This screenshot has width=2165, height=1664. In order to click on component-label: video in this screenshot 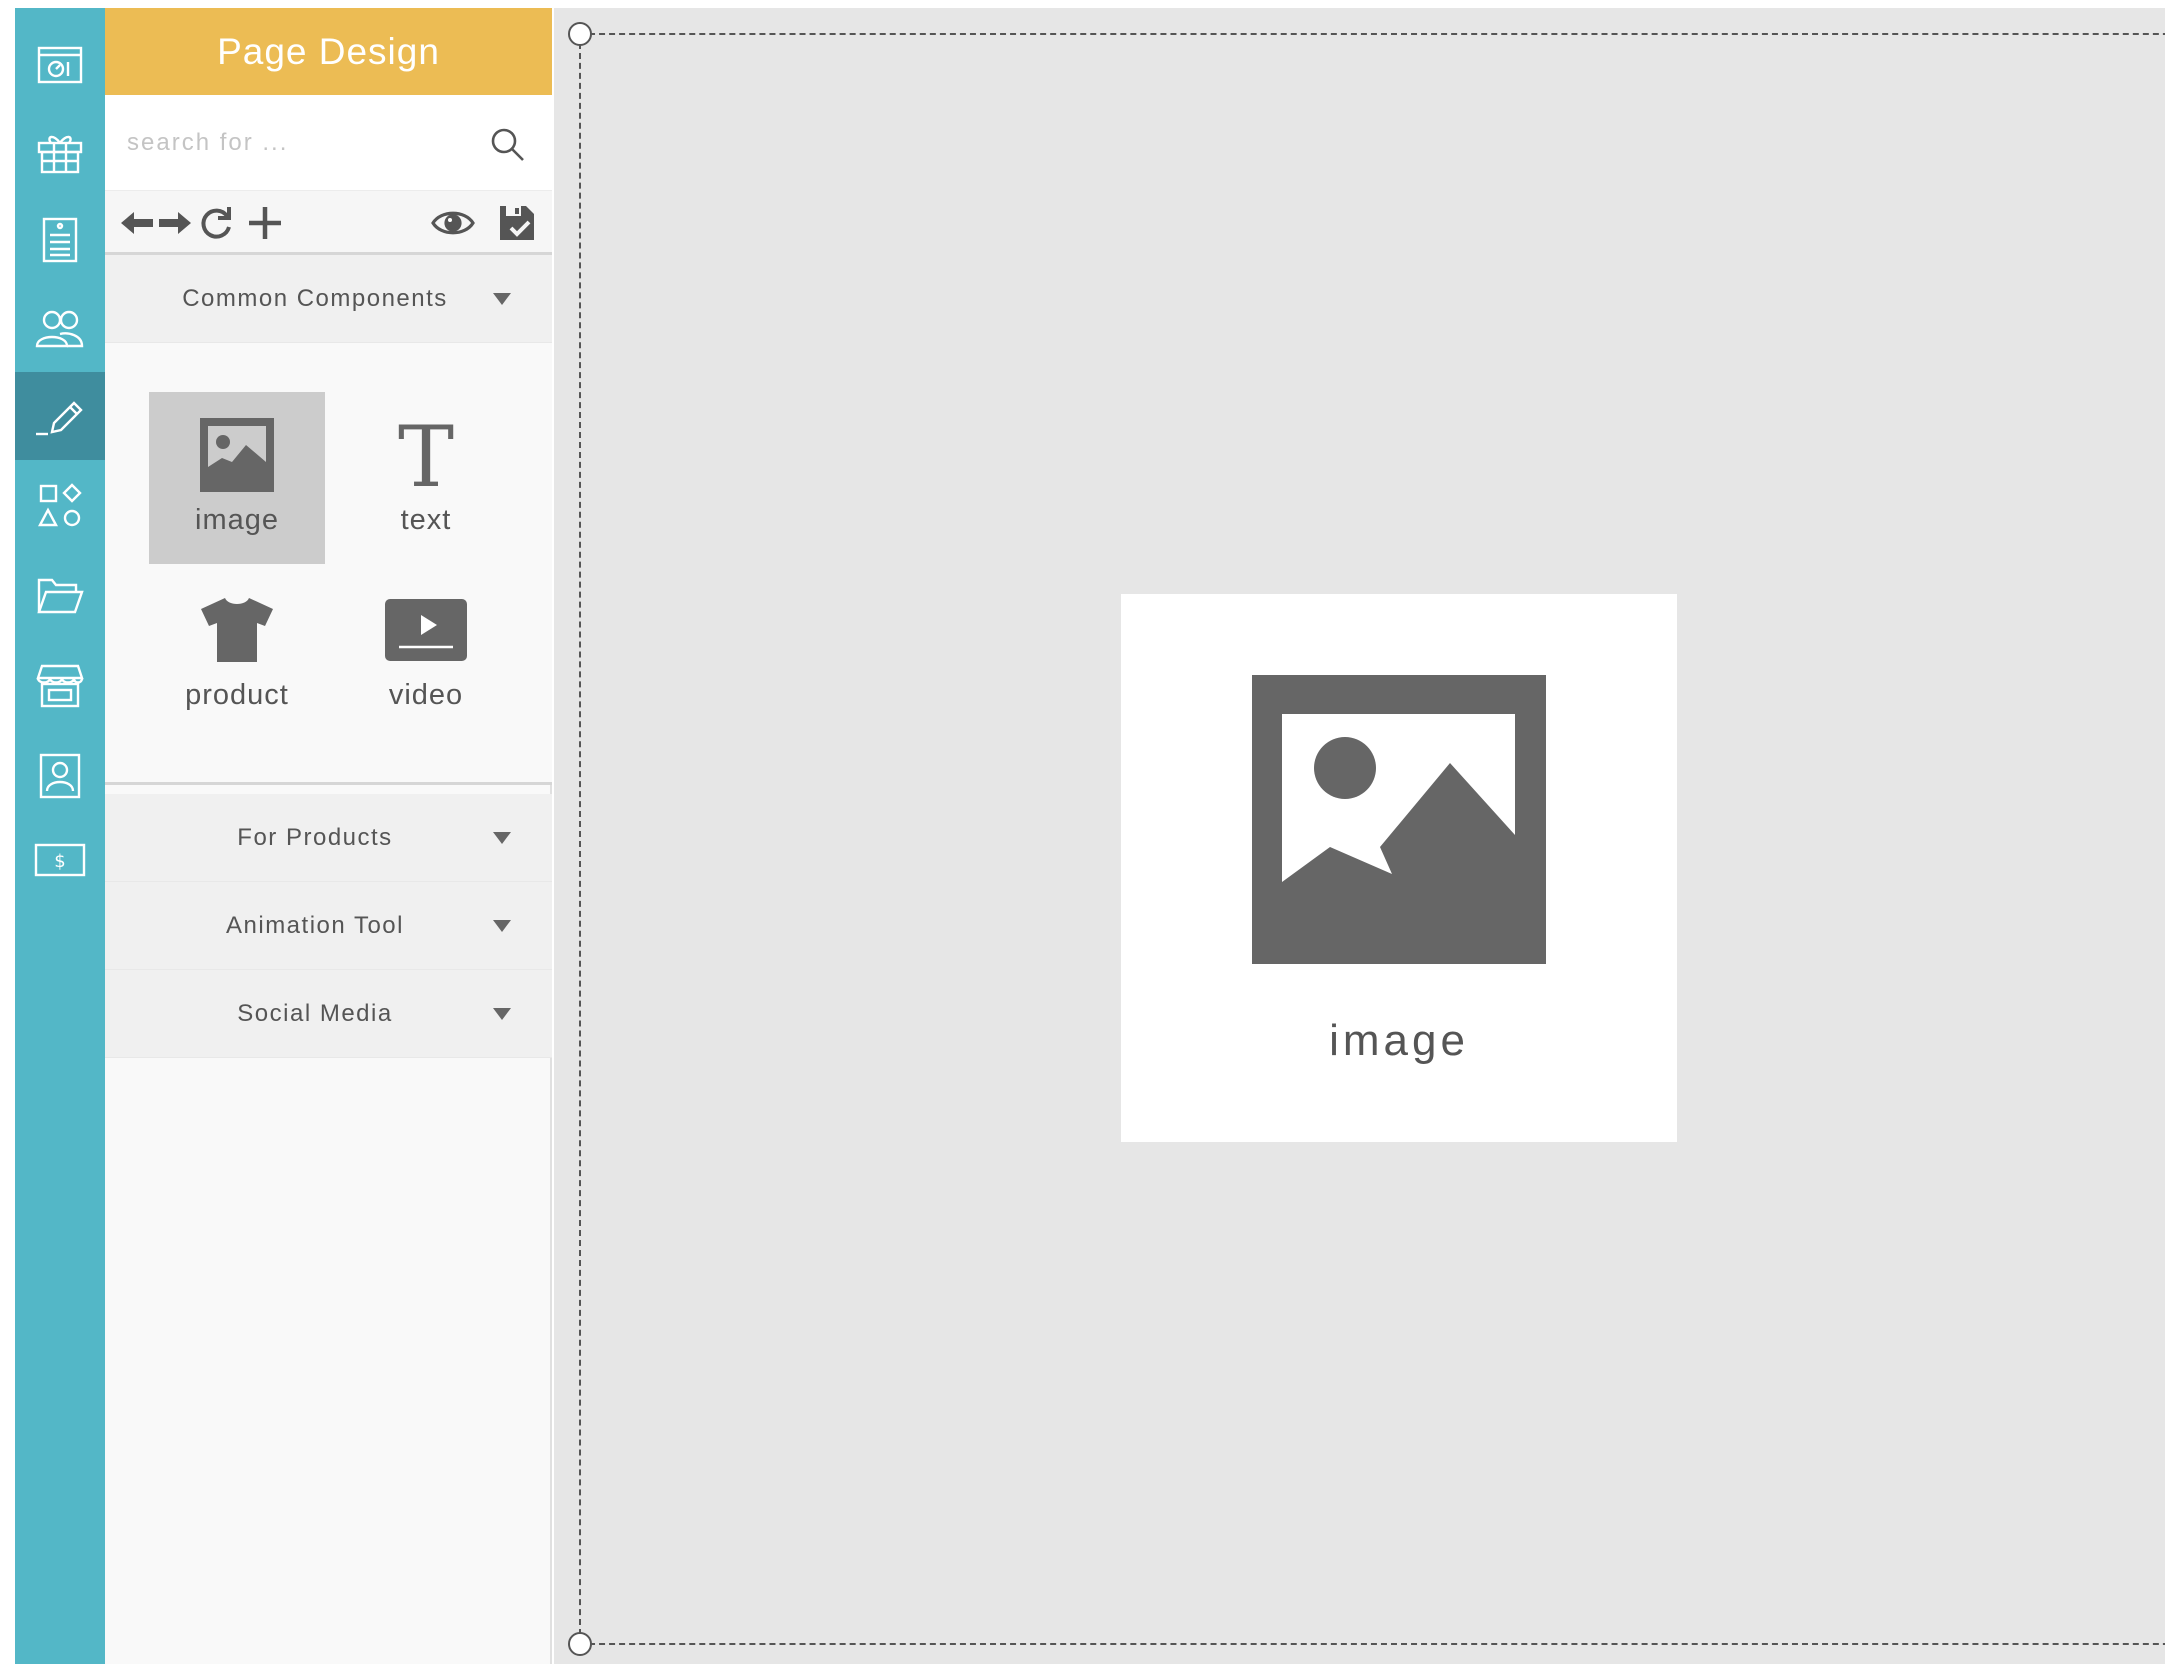, I will do `click(426, 695)`.